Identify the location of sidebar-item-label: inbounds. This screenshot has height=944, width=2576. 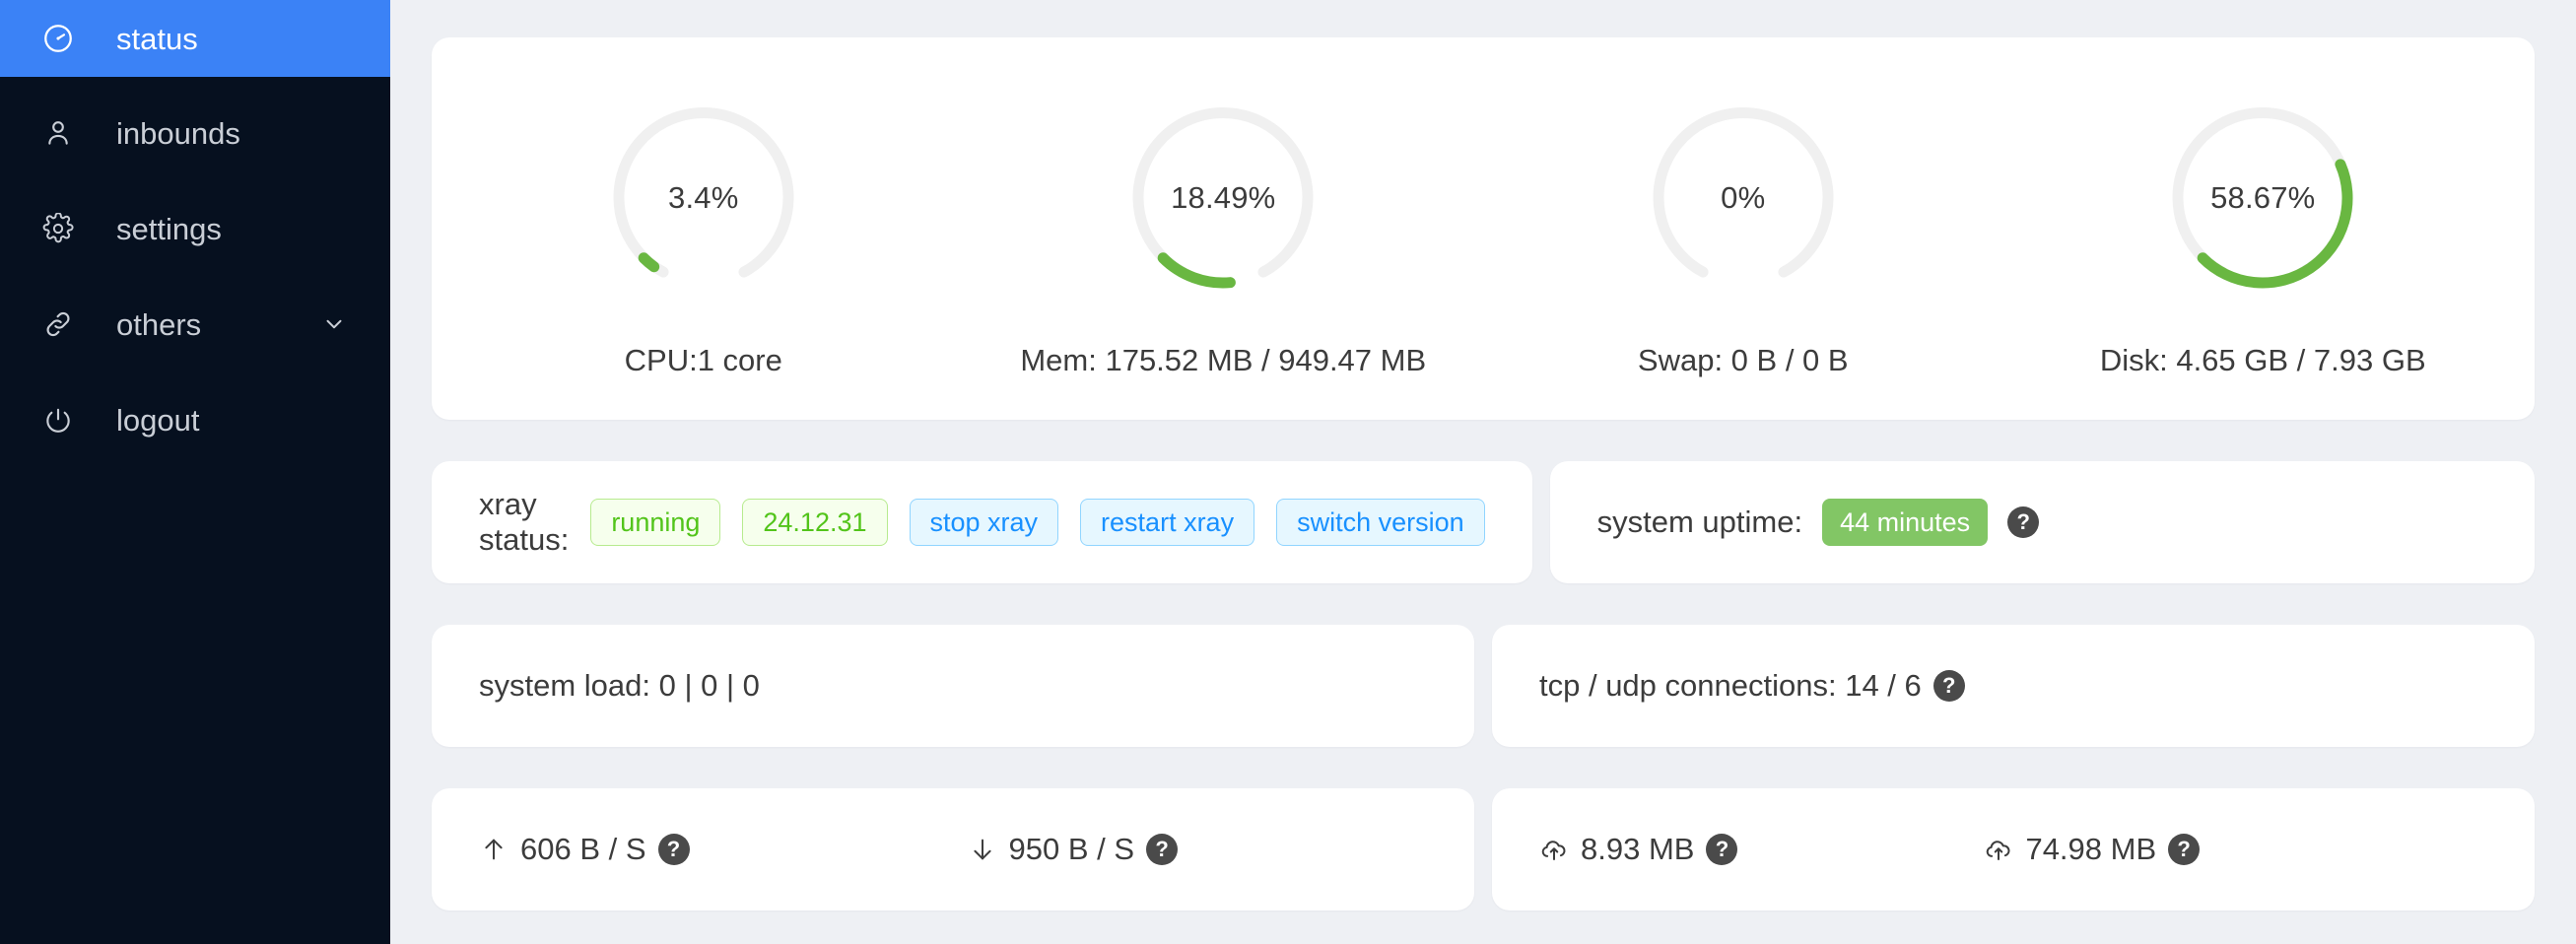
(178, 133).